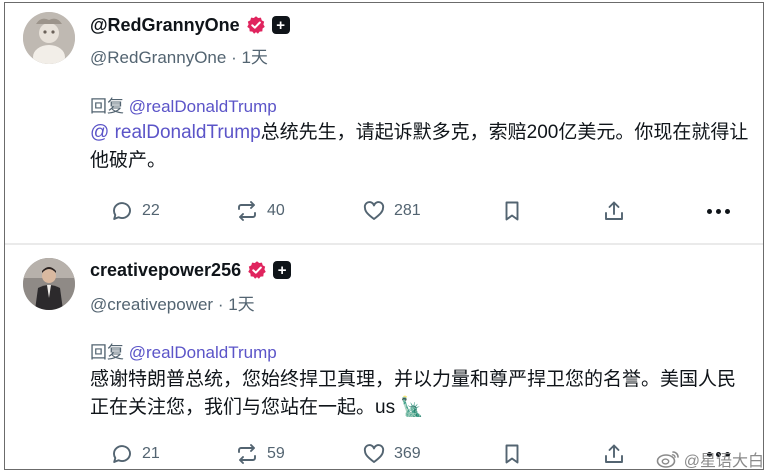 The width and height of the screenshot is (770, 475). Describe the element at coordinates (391, 211) in the screenshot. I see `like-button: 281` at that location.